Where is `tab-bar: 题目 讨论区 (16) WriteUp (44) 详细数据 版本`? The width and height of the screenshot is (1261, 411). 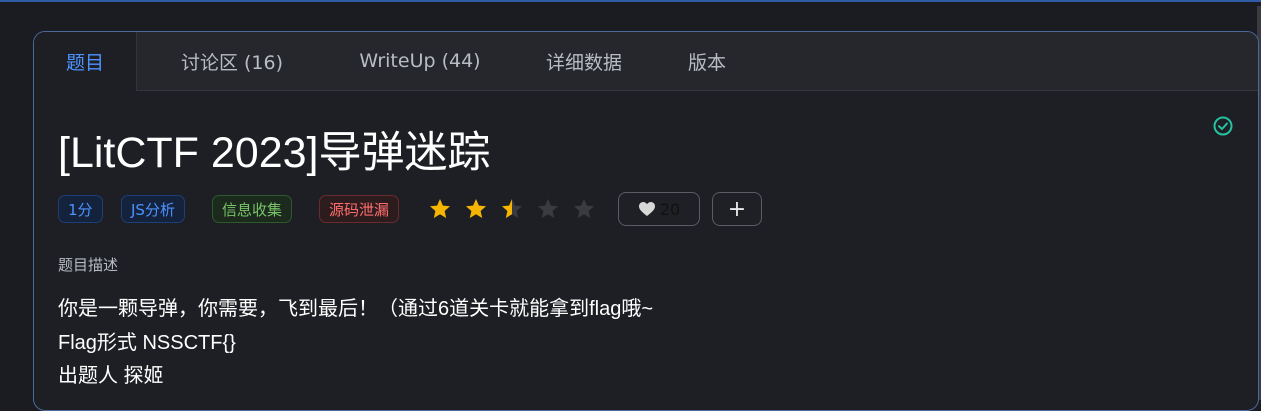
tab-bar: 题目 讨论区 (16) WriteUp (44) 详细数据 版本 is located at coordinates (646, 61).